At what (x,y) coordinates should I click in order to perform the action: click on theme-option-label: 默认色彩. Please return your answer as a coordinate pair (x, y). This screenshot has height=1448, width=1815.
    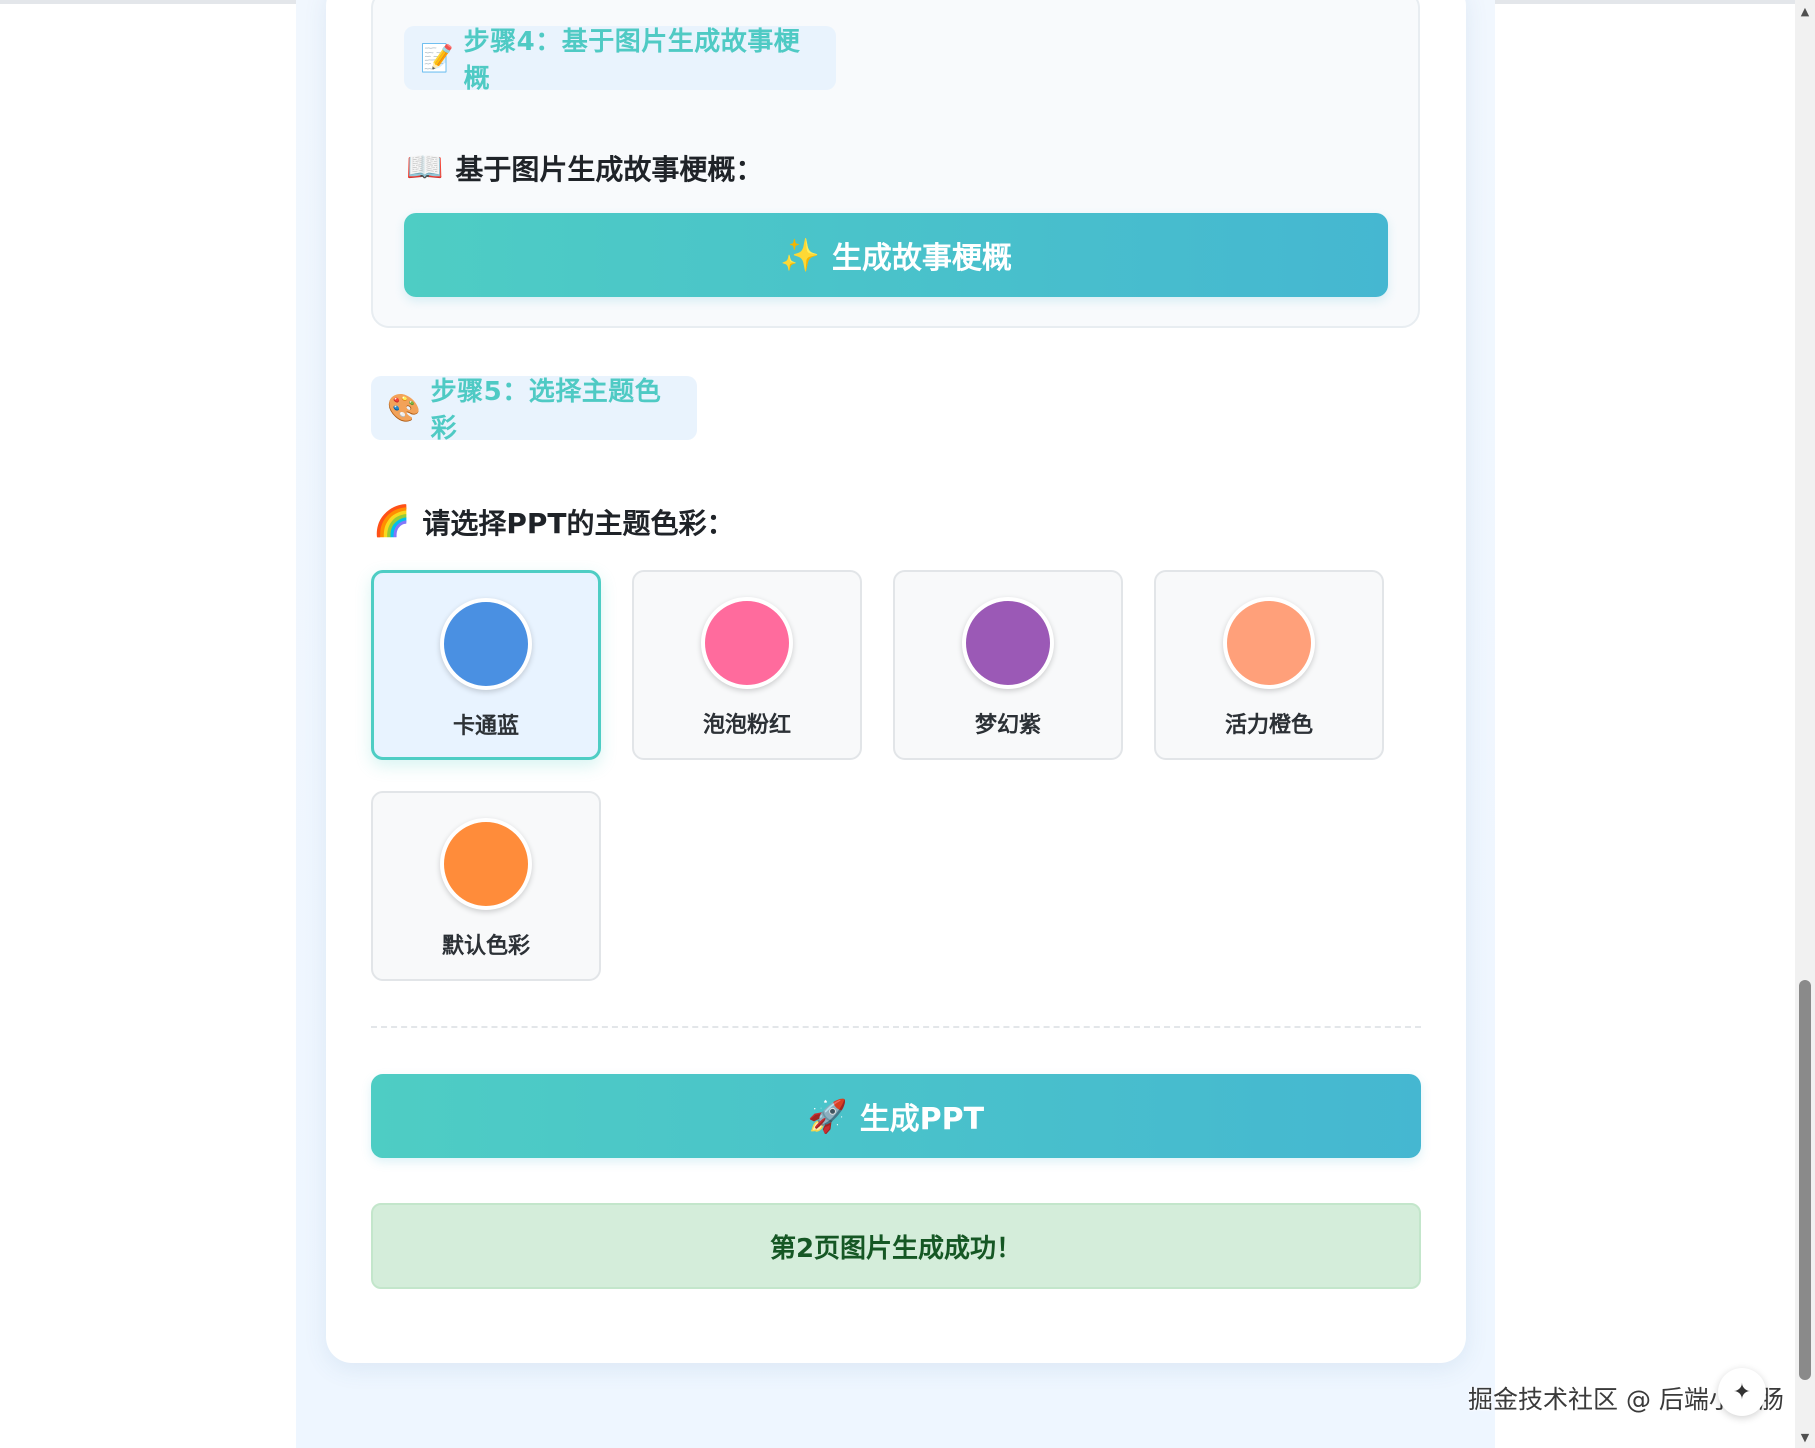
    Looking at the image, I should click on (485, 946).